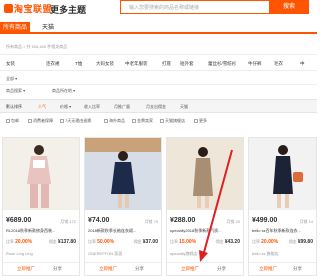 The height and width of the screenshot is (276, 320). Describe the element at coordinates (42, 107) in the screenshot. I see `sort-popular: 人气` at that location.